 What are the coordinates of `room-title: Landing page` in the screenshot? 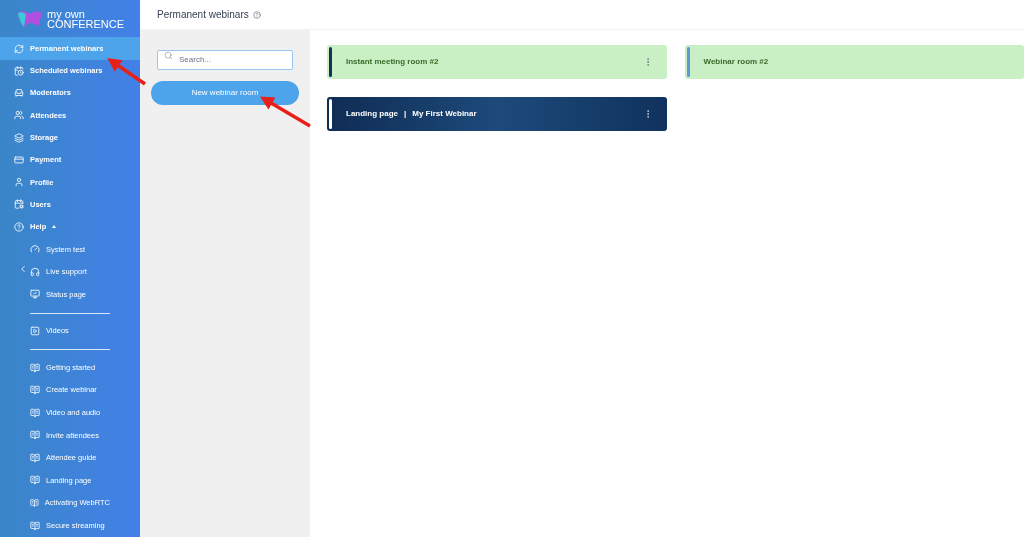 It's located at (372, 114).